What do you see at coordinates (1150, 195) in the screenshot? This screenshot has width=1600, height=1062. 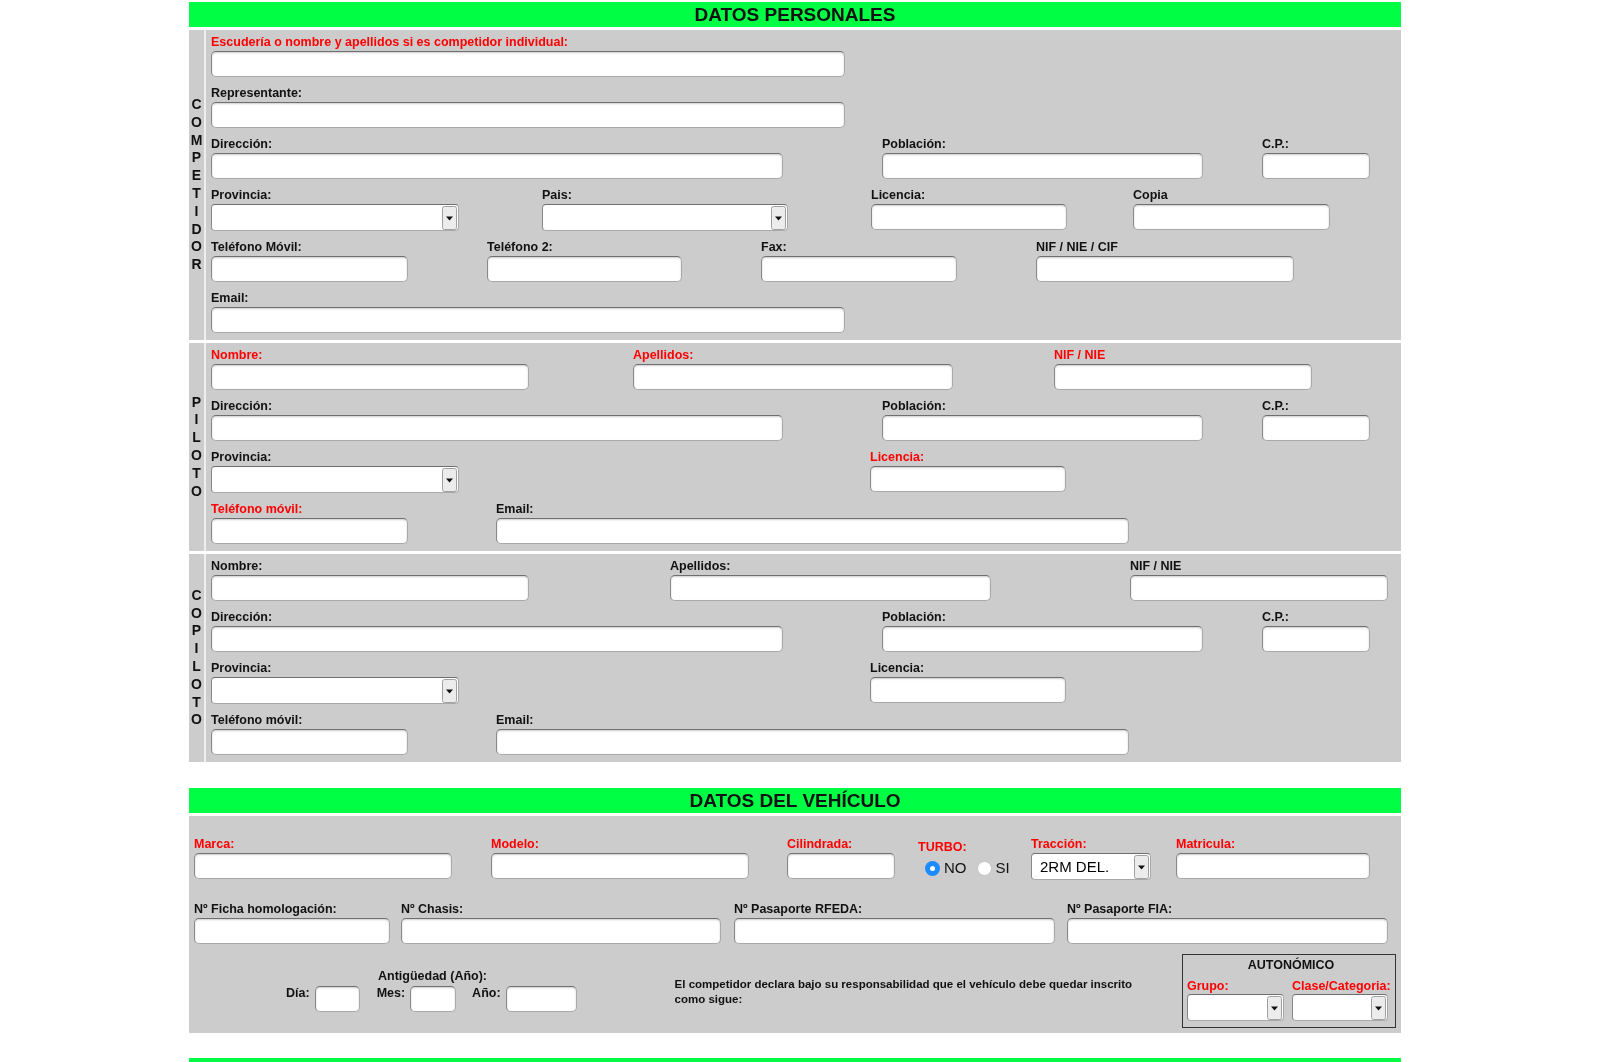 I see `field-label: Copia` at bounding box center [1150, 195].